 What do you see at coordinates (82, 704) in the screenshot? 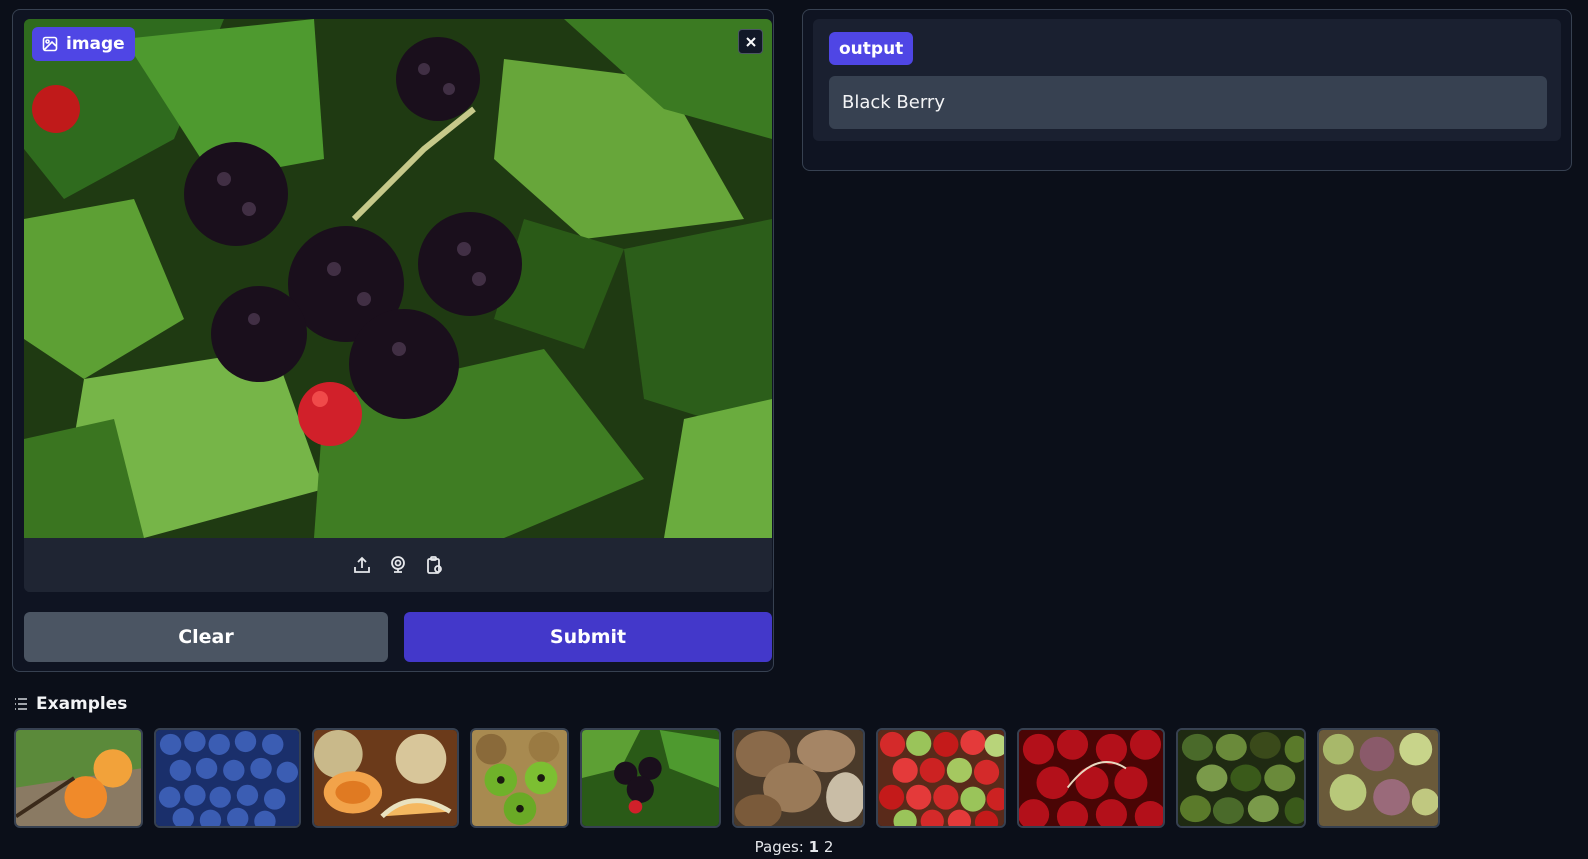
I see `examples-title: Examples` at bounding box center [82, 704].